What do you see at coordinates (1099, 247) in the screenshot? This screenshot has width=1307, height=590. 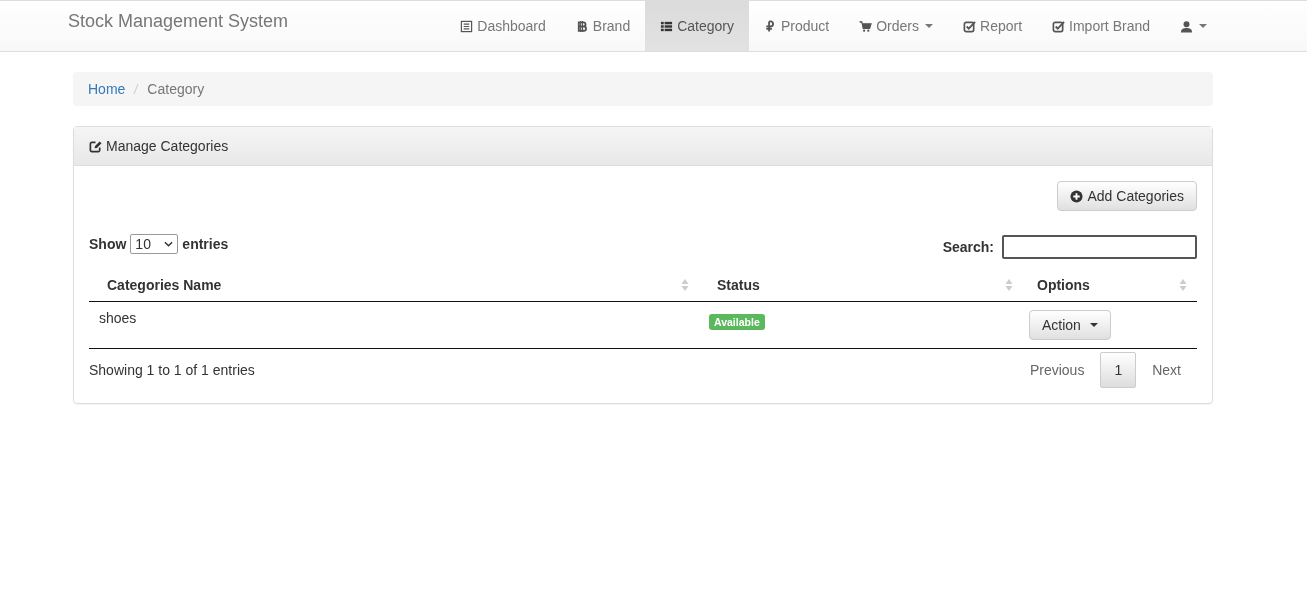 I see `search-field` at bounding box center [1099, 247].